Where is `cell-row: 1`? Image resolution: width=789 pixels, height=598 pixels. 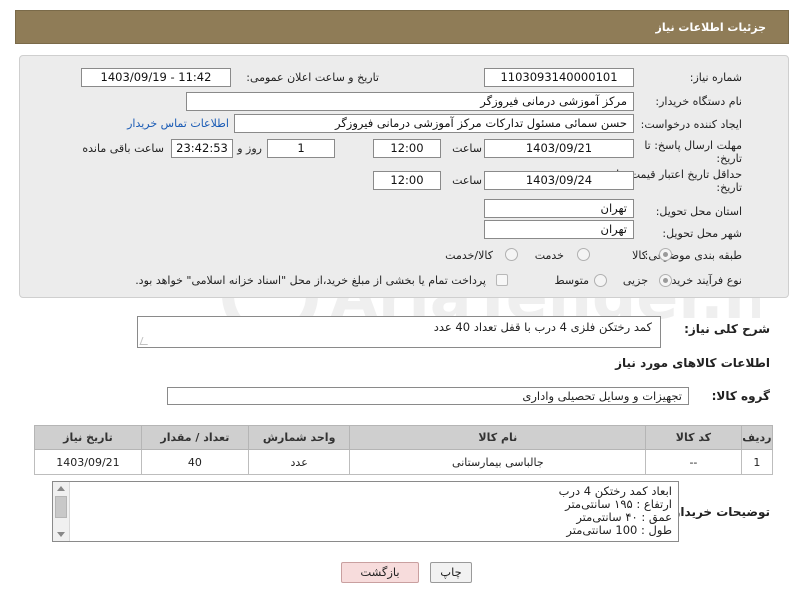
cell-row: 1 is located at coordinates (757, 462).